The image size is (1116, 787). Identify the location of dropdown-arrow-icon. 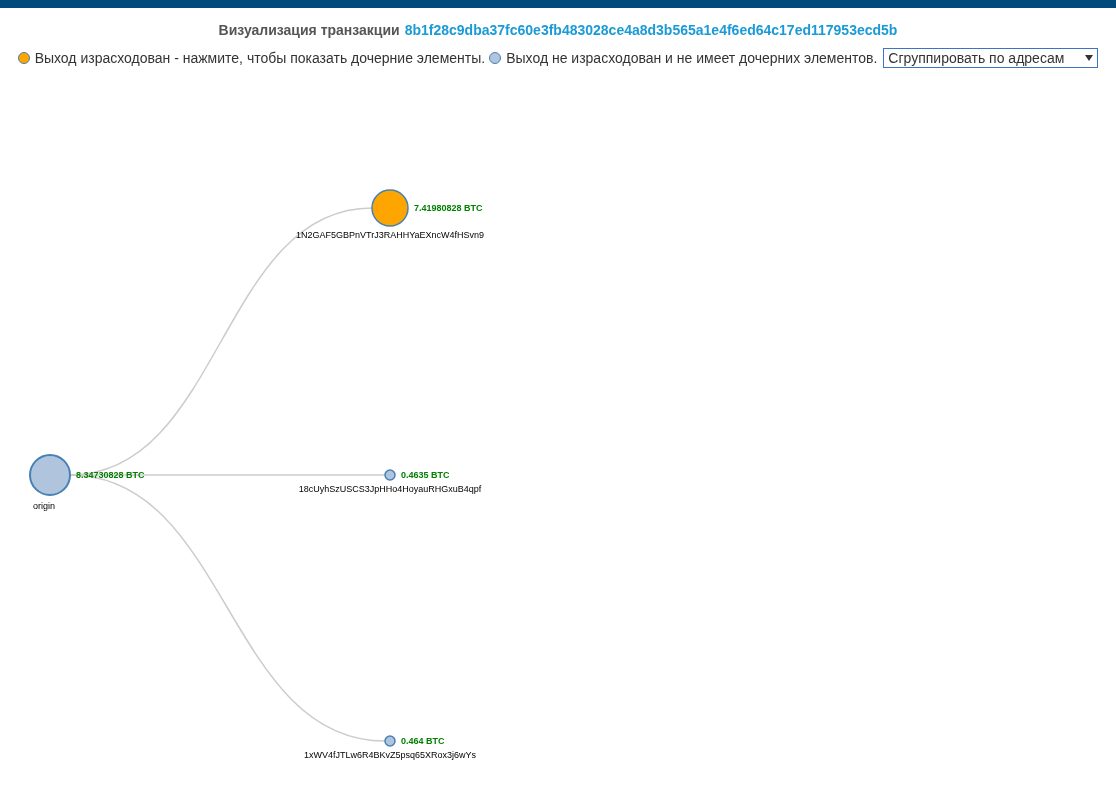
(1089, 58).